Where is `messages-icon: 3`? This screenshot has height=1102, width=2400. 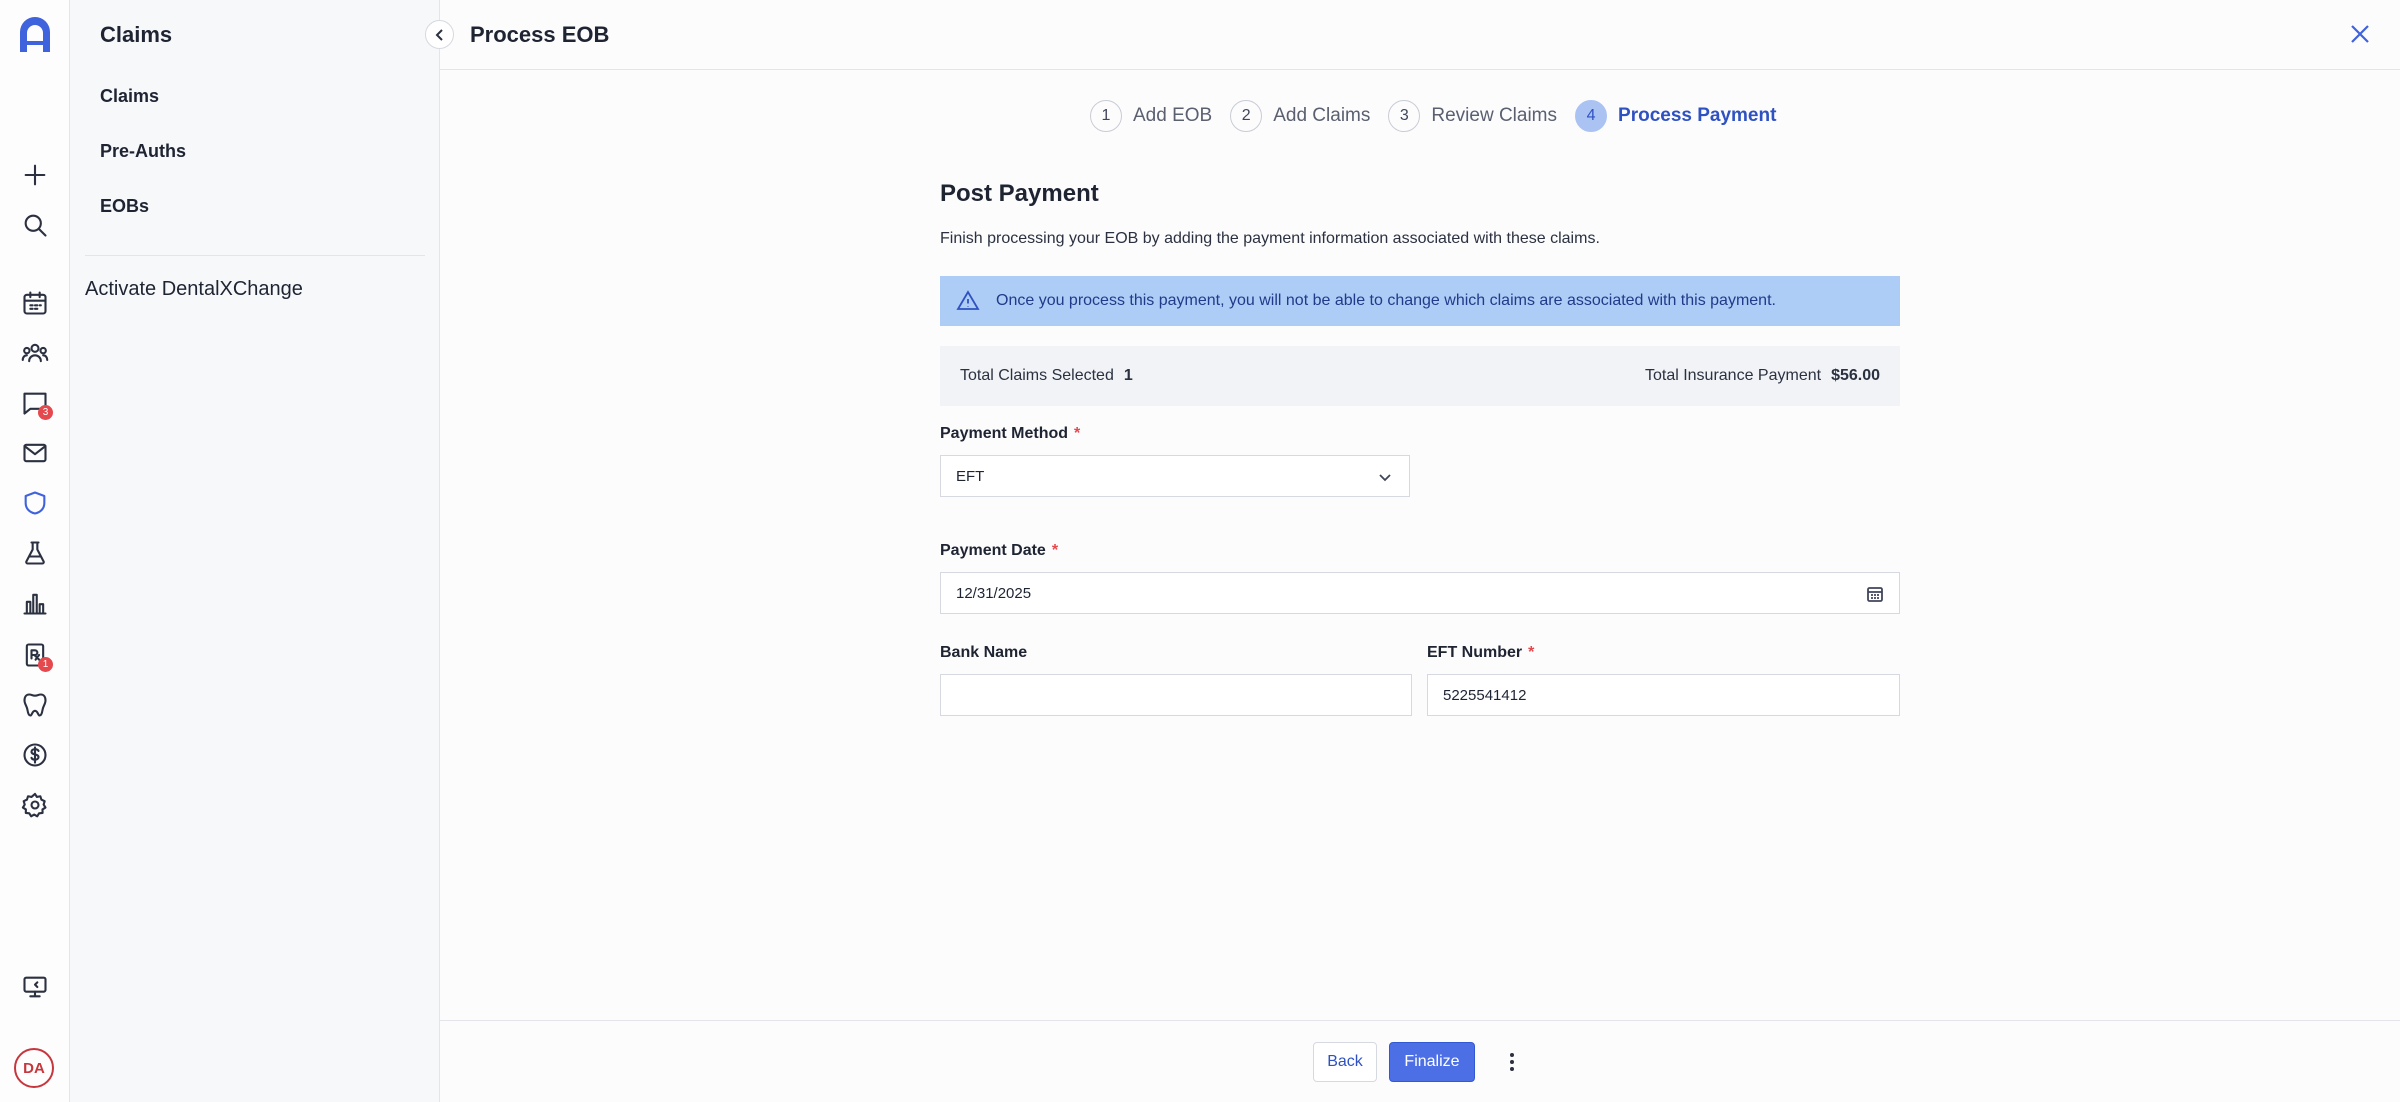 messages-icon: 3 is located at coordinates (35, 403).